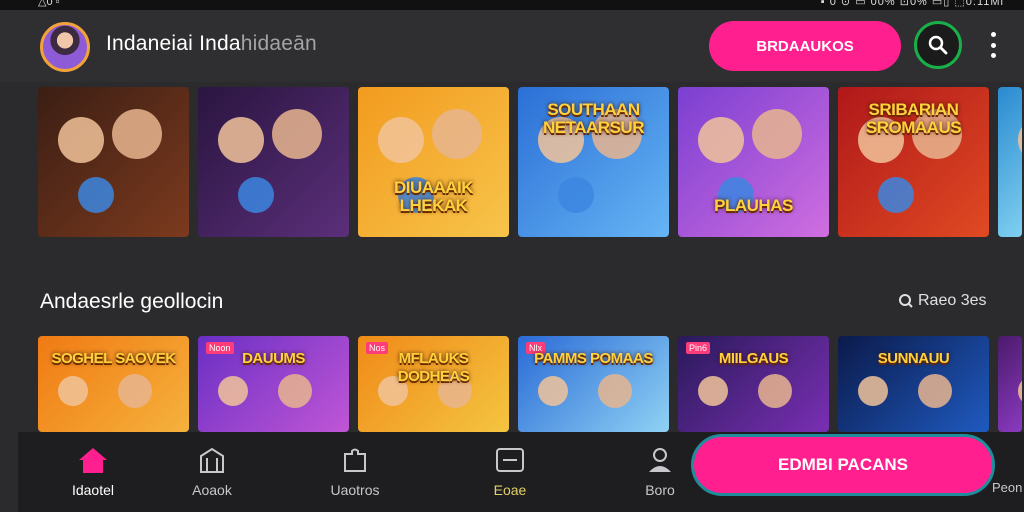 Image resolution: width=1024 pixels, height=512 pixels. I want to click on game-card: SRIBARIAN SROMAAUS, so click(913, 162).